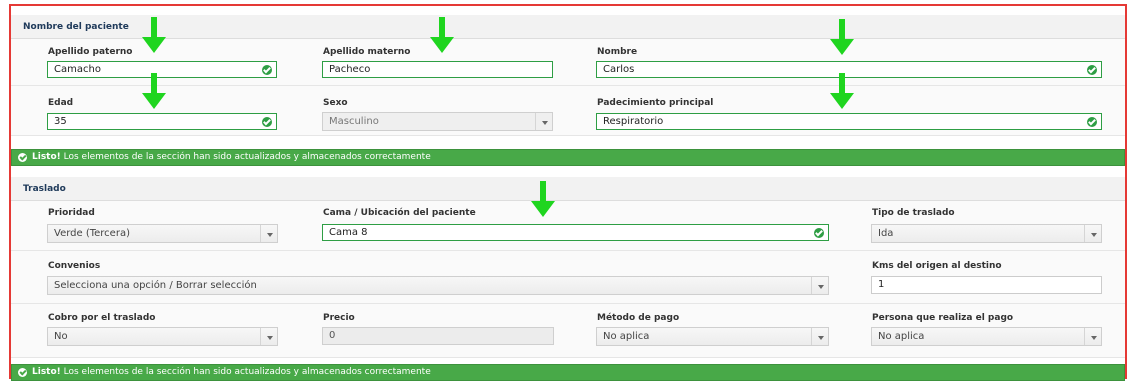  I want to click on metodo-pago-label: Método de pago, so click(638, 318).